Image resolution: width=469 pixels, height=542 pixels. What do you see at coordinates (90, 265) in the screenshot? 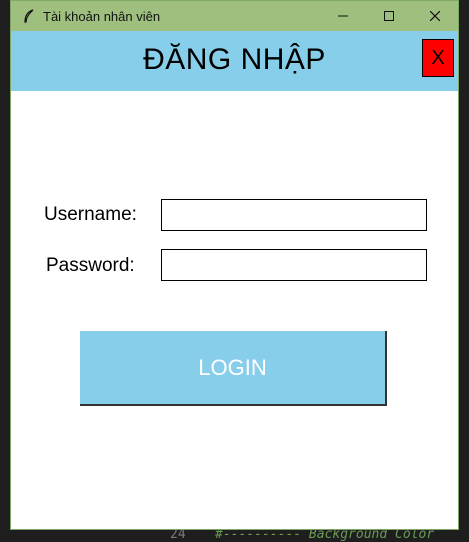
I see `password-label: Password:` at bounding box center [90, 265].